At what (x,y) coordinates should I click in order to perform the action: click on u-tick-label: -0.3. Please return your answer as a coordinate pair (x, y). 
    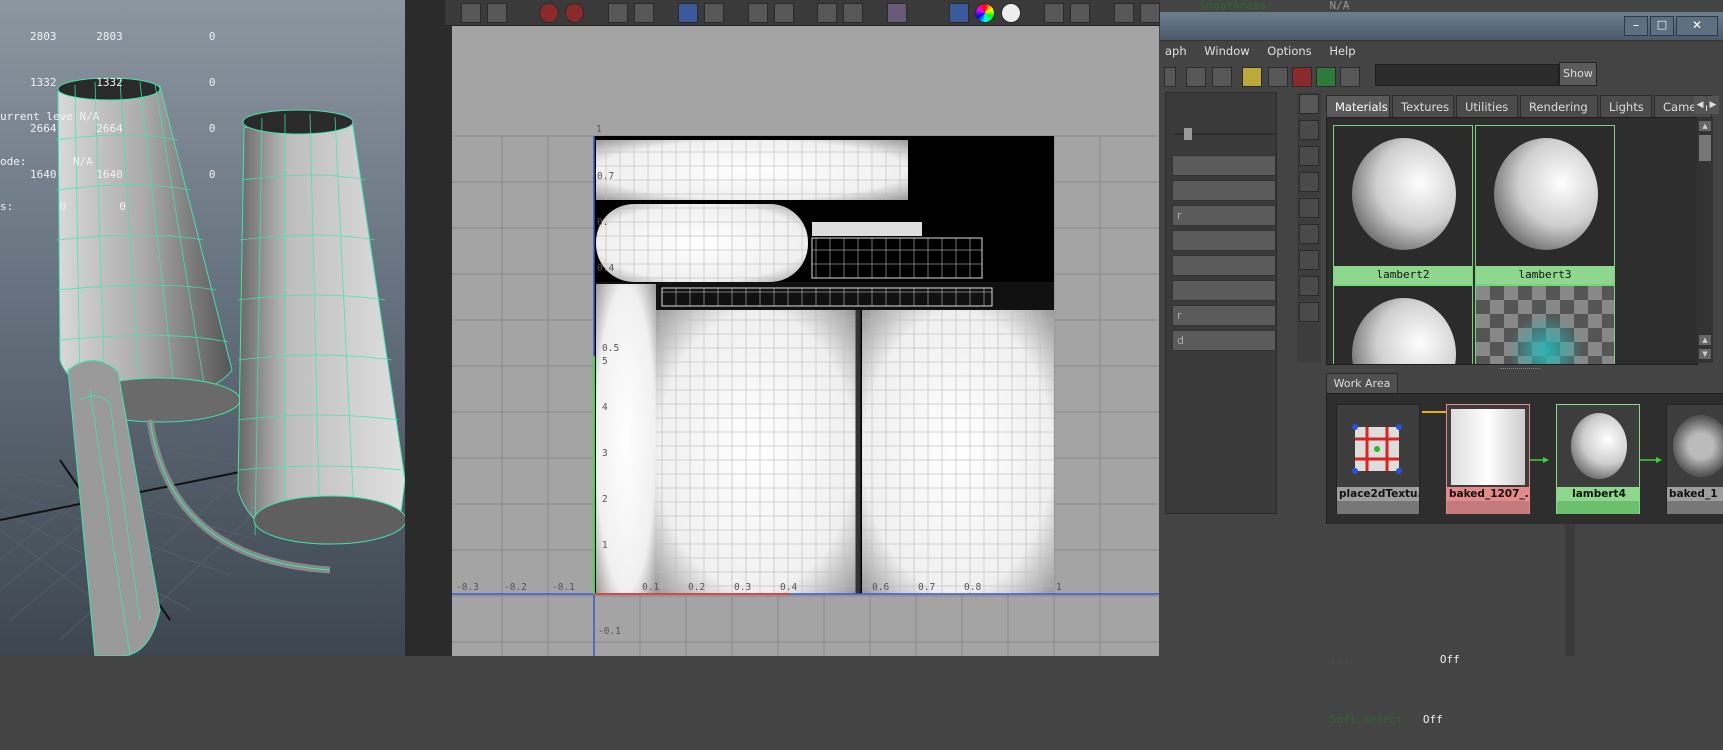
    Looking at the image, I should click on (467, 587).